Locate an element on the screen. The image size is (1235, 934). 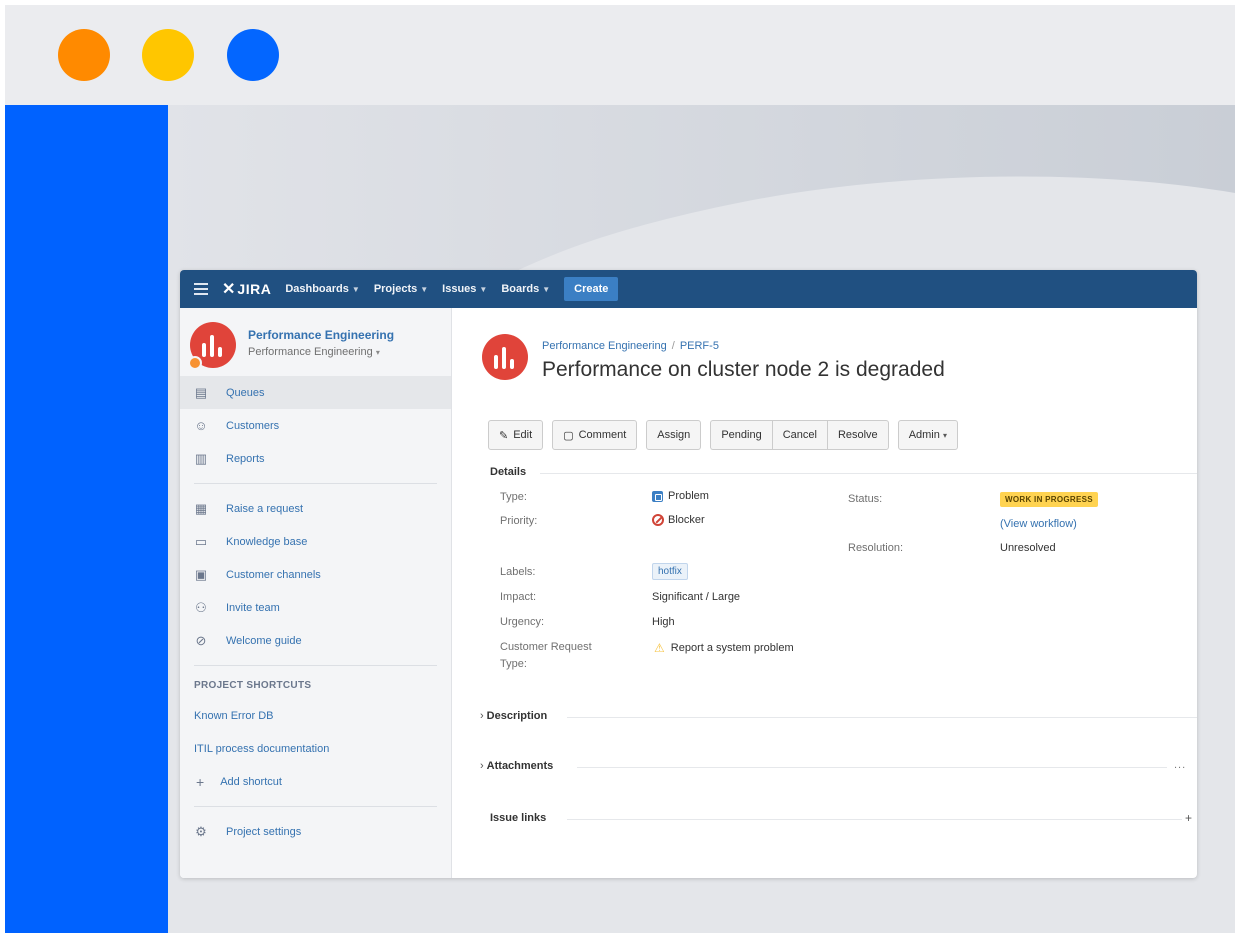
pencil-icon: ✎ is located at coordinates (504, 435).